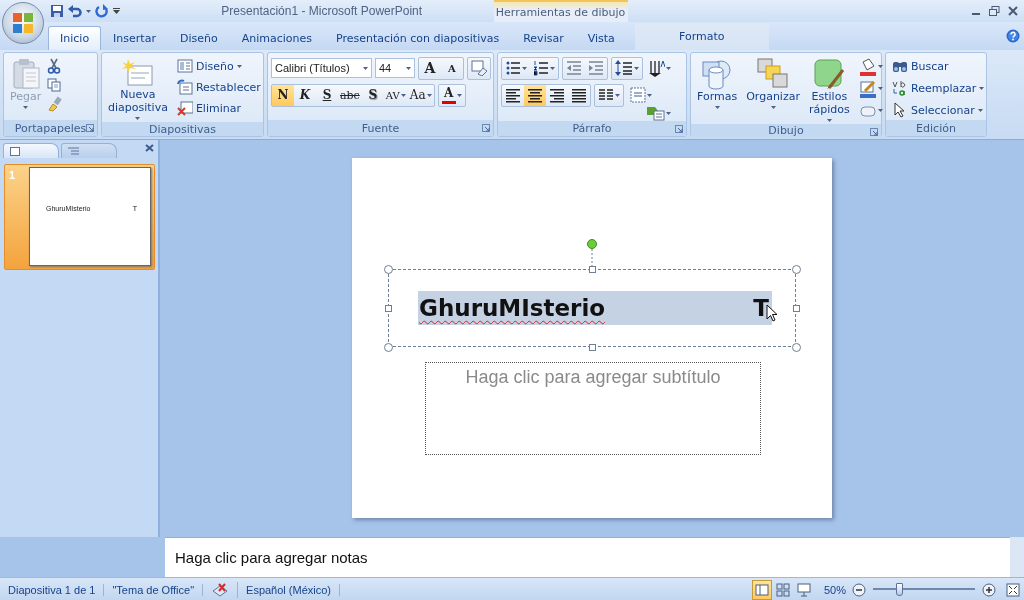 The image size is (1024, 600). Describe the element at coordinates (938, 110) in the screenshot. I see `select-button: Seleccionar` at that location.